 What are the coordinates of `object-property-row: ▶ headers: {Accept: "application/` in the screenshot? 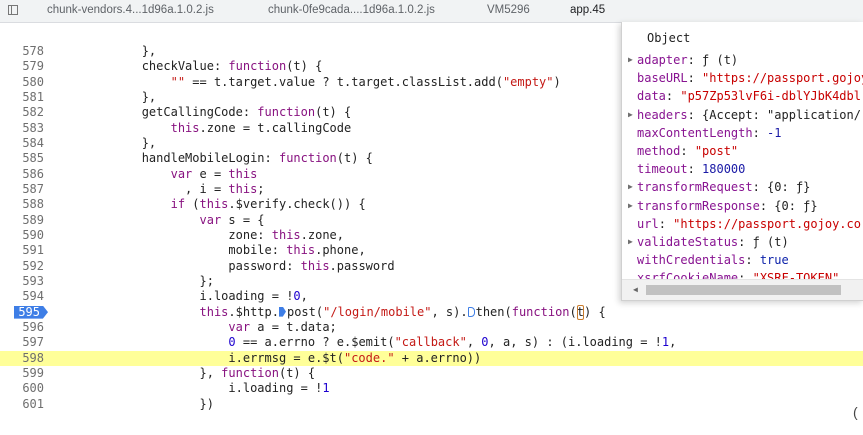 It's located at (745, 115).